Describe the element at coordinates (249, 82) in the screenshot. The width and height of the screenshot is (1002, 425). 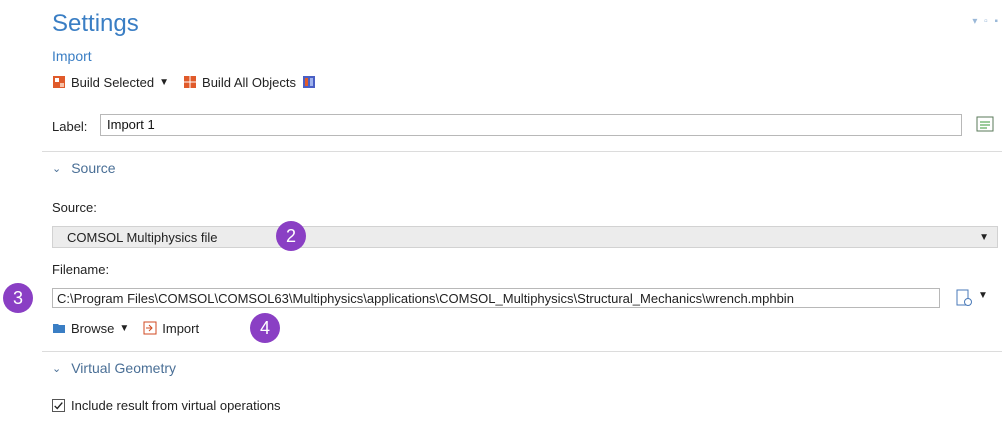
I see `build-all-label: Build All Objects` at that location.